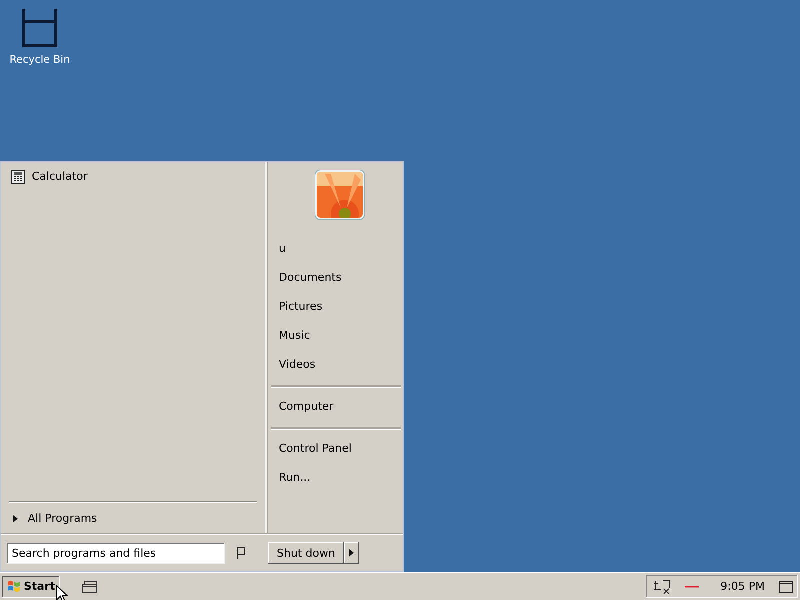 This screenshot has width=800, height=600. Describe the element at coordinates (18, 177) in the screenshot. I see `calculator-icon` at that location.